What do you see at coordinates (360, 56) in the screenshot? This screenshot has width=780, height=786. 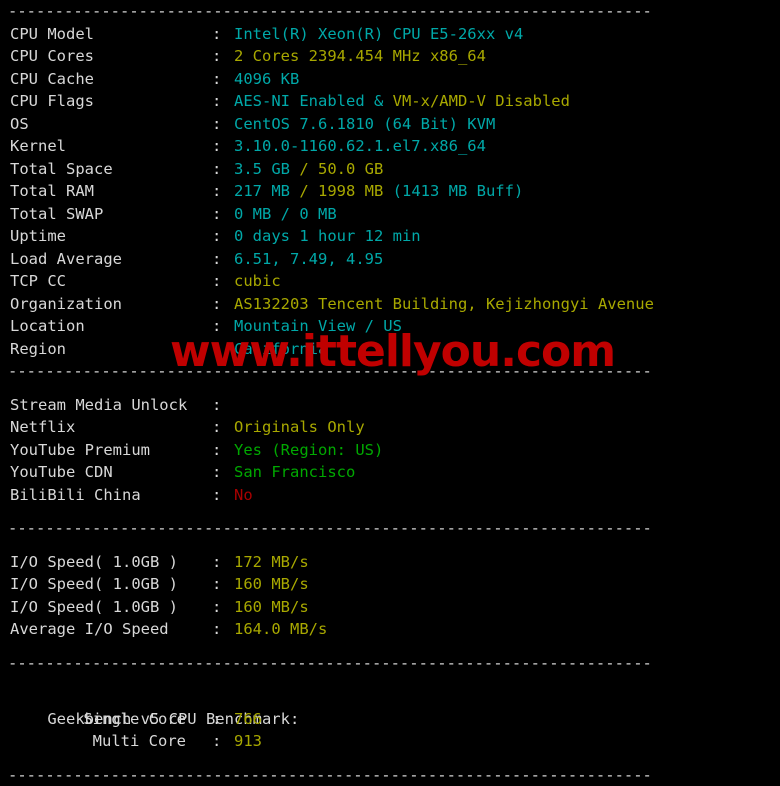 I see `system-info-value: 2 Cores 2394.454 MHz x86_64` at bounding box center [360, 56].